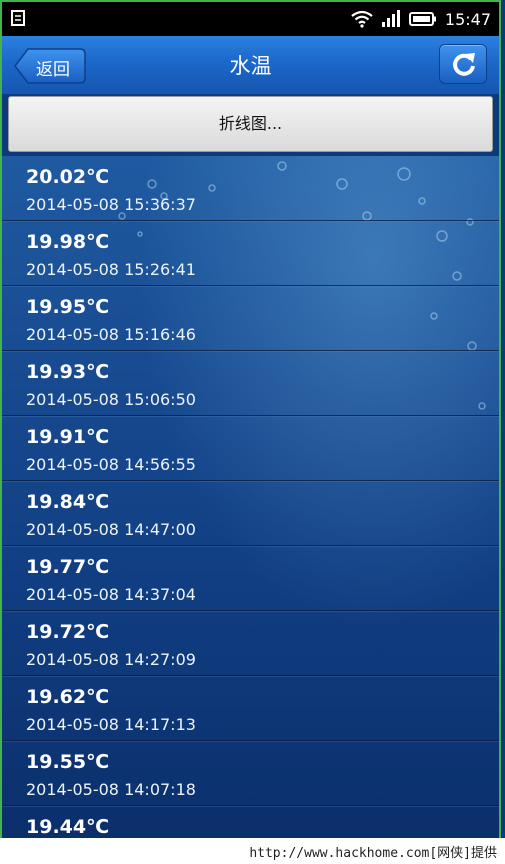  Describe the element at coordinates (250, 822) in the screenshot. I see `list-item: 19.44℃` at that location.